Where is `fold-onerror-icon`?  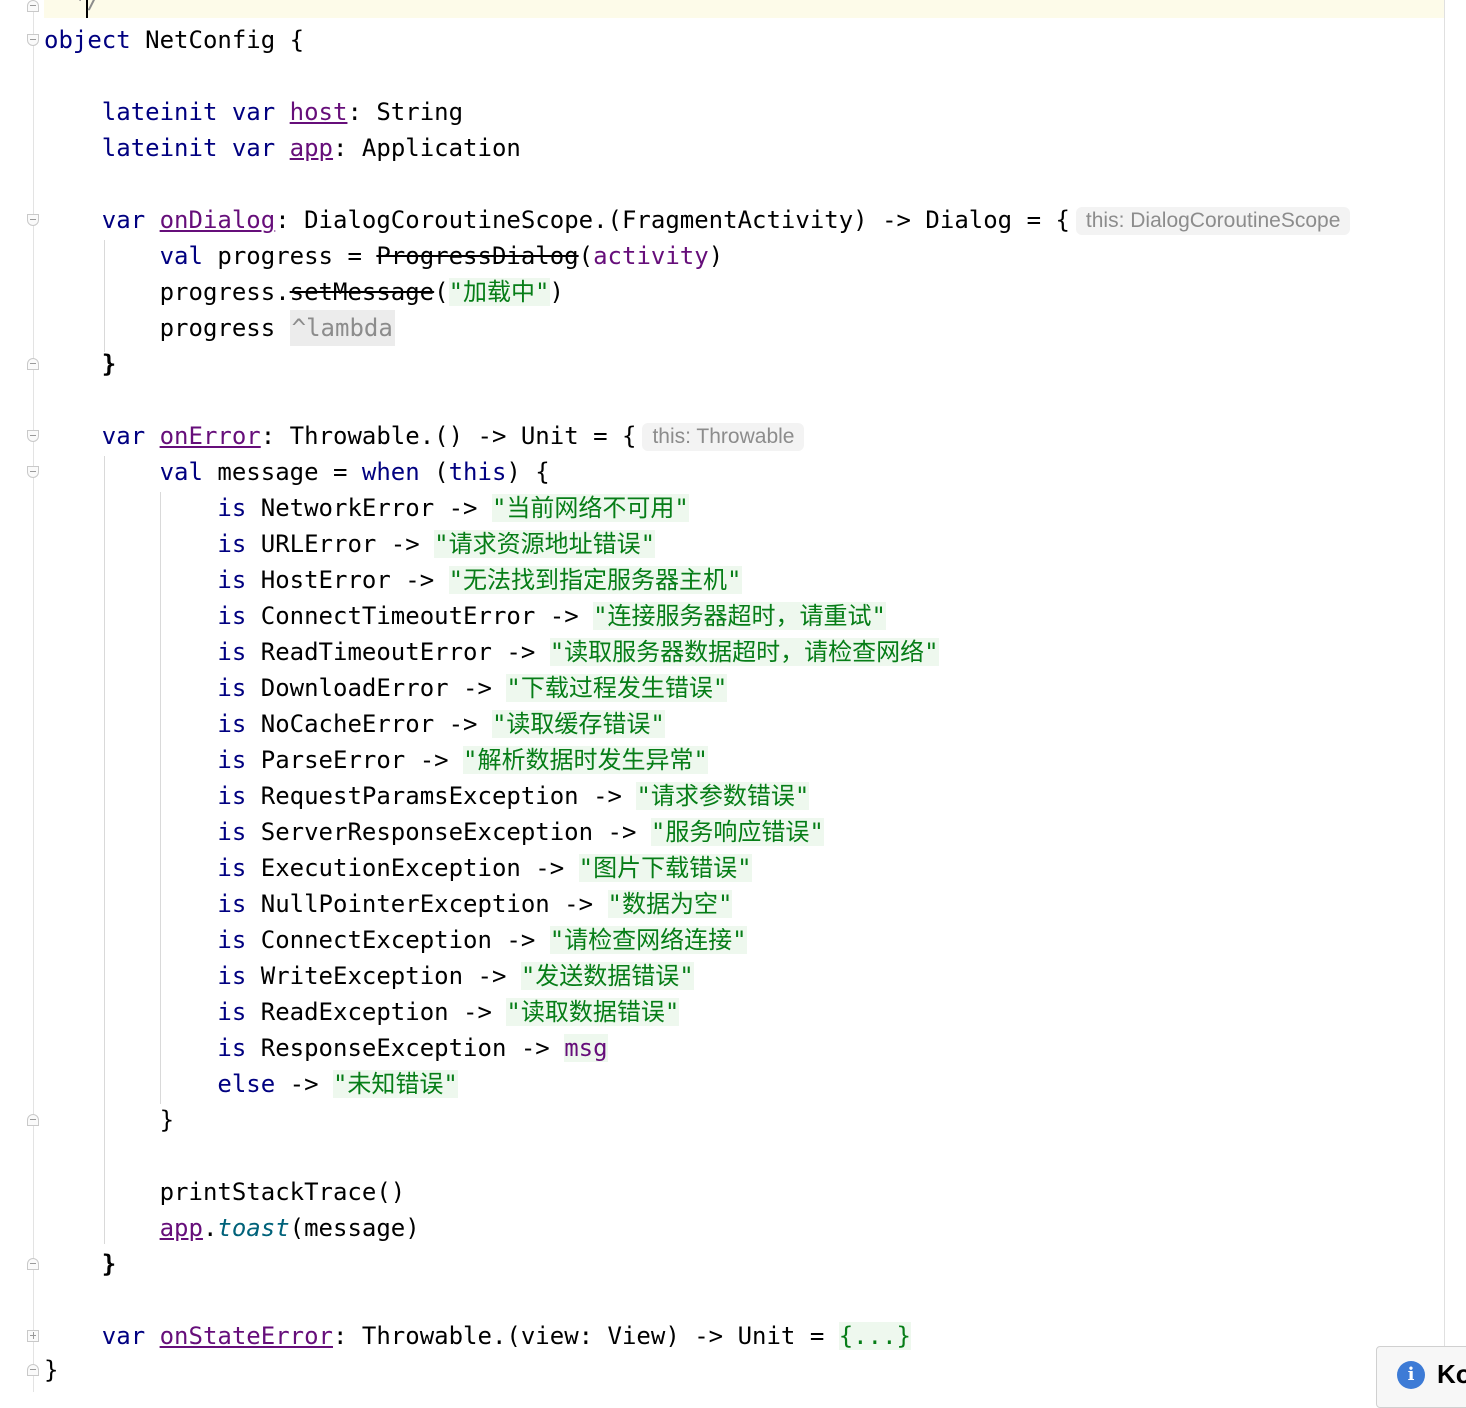 fold-onerror-icon is located at coordinates (33, 436).